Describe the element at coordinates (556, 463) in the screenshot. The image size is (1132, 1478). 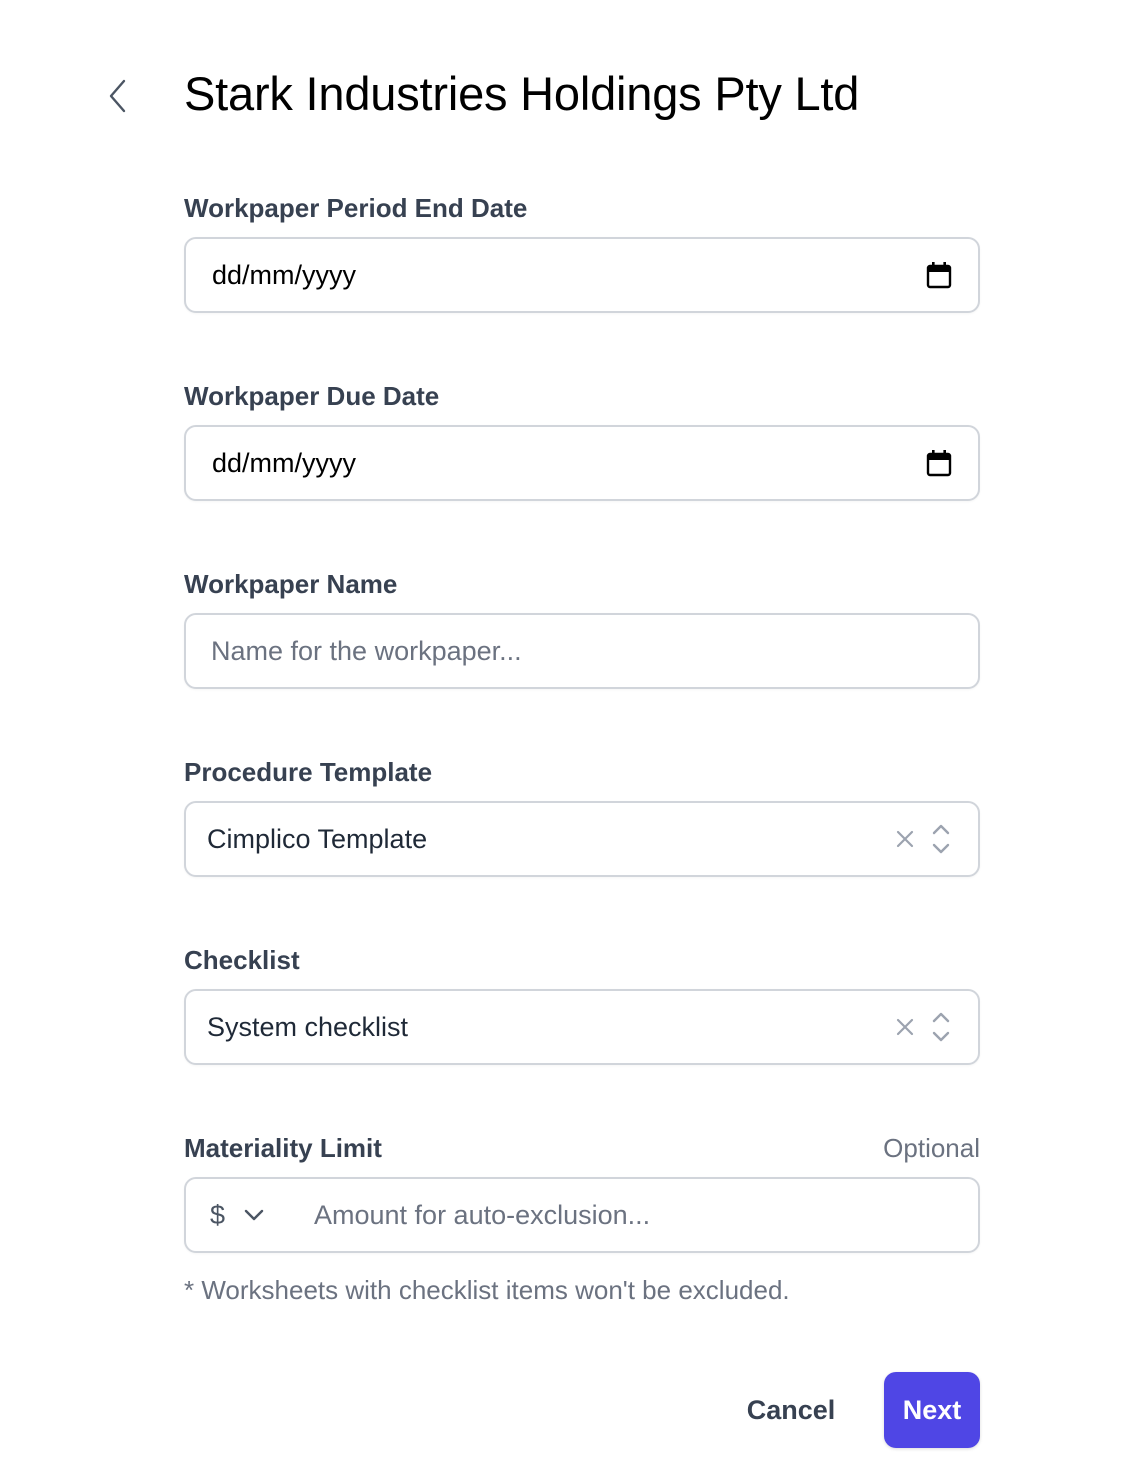
I see `due-date-value: dd/mm/yyyy` at that location.